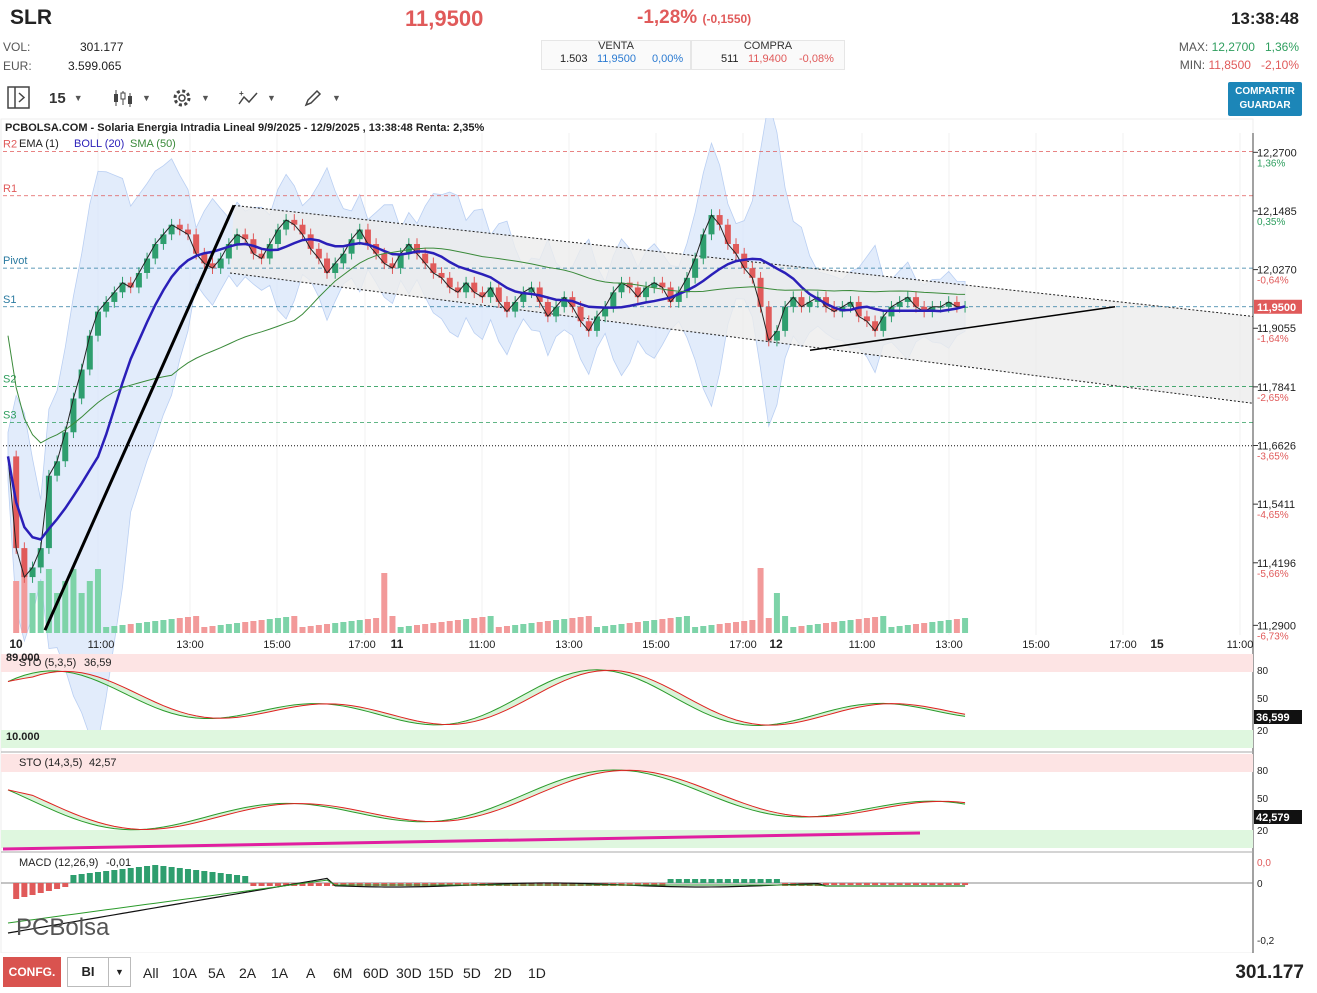 This screenshot has height=993, width=1317. I want to click on sell-label: VENTA, so click(616, 46).